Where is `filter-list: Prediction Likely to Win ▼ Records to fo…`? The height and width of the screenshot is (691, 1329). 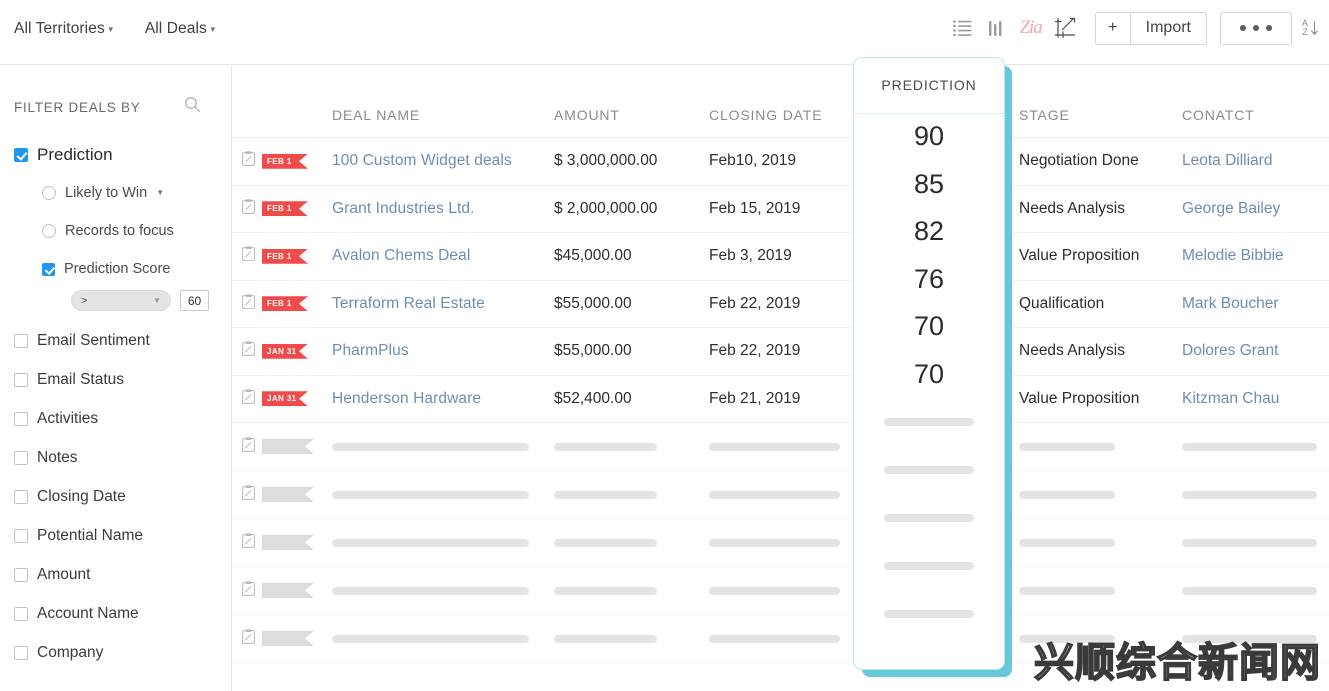 filter-list: Prediction Likely to Win ▼ Records to fo… is located at coordinates (115, 395).